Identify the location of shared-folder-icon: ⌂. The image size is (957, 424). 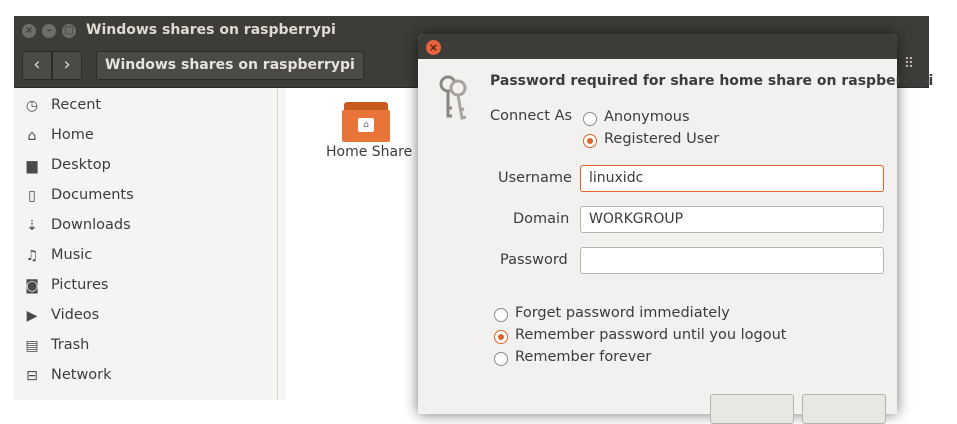
(367, 123).